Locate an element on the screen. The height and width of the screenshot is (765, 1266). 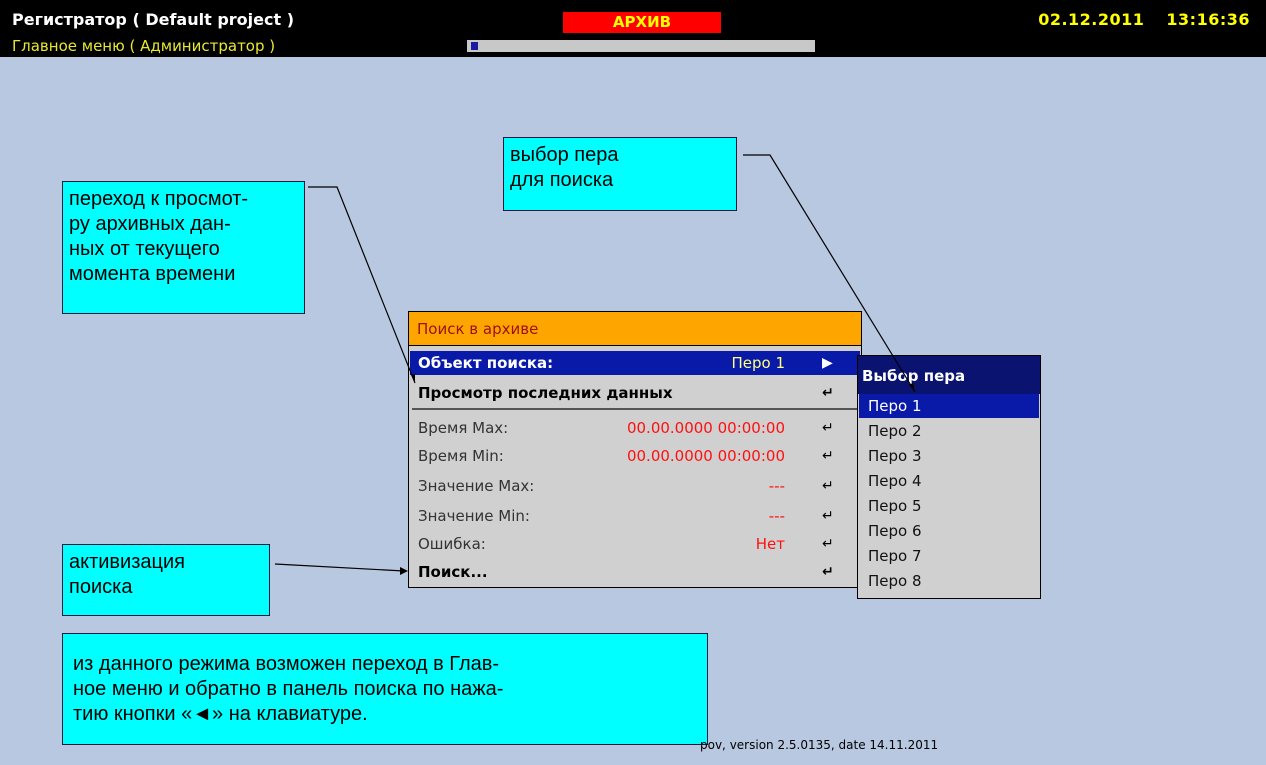
leader-line-pen-select is located at coordinates (829, 273).